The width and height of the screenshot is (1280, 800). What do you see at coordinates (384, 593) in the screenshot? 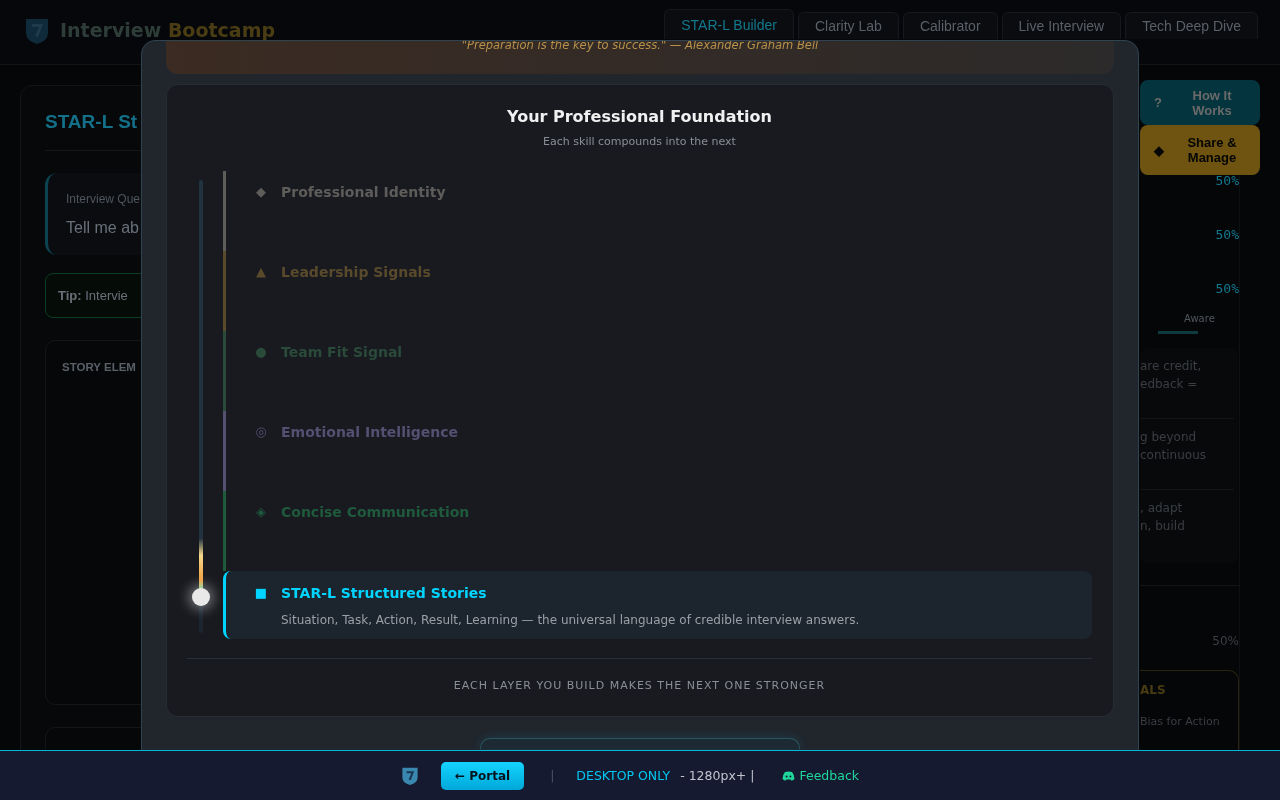
I see `layer-name: STAR-L Structured Stories` at bounding box center [384, 593].